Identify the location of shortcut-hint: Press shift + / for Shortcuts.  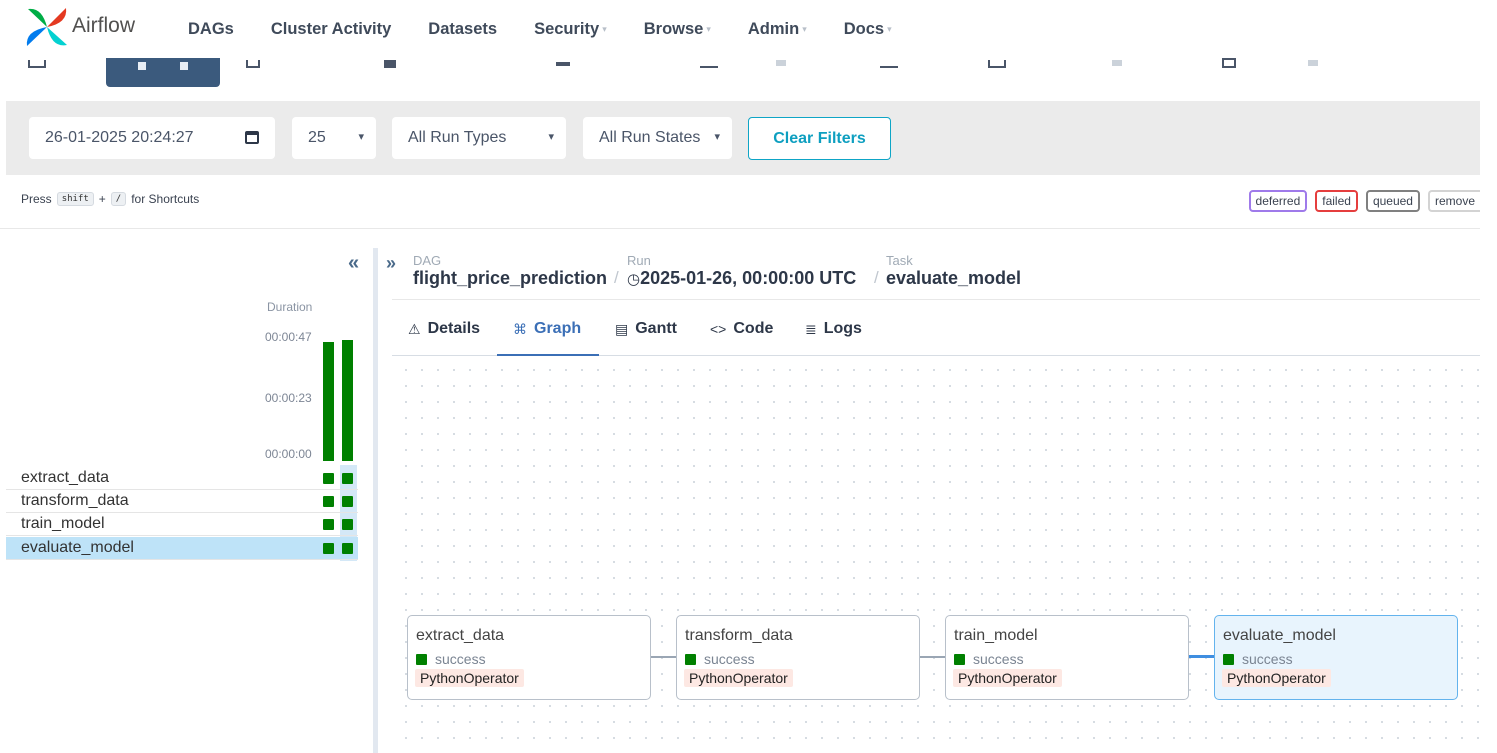
(110, 199).